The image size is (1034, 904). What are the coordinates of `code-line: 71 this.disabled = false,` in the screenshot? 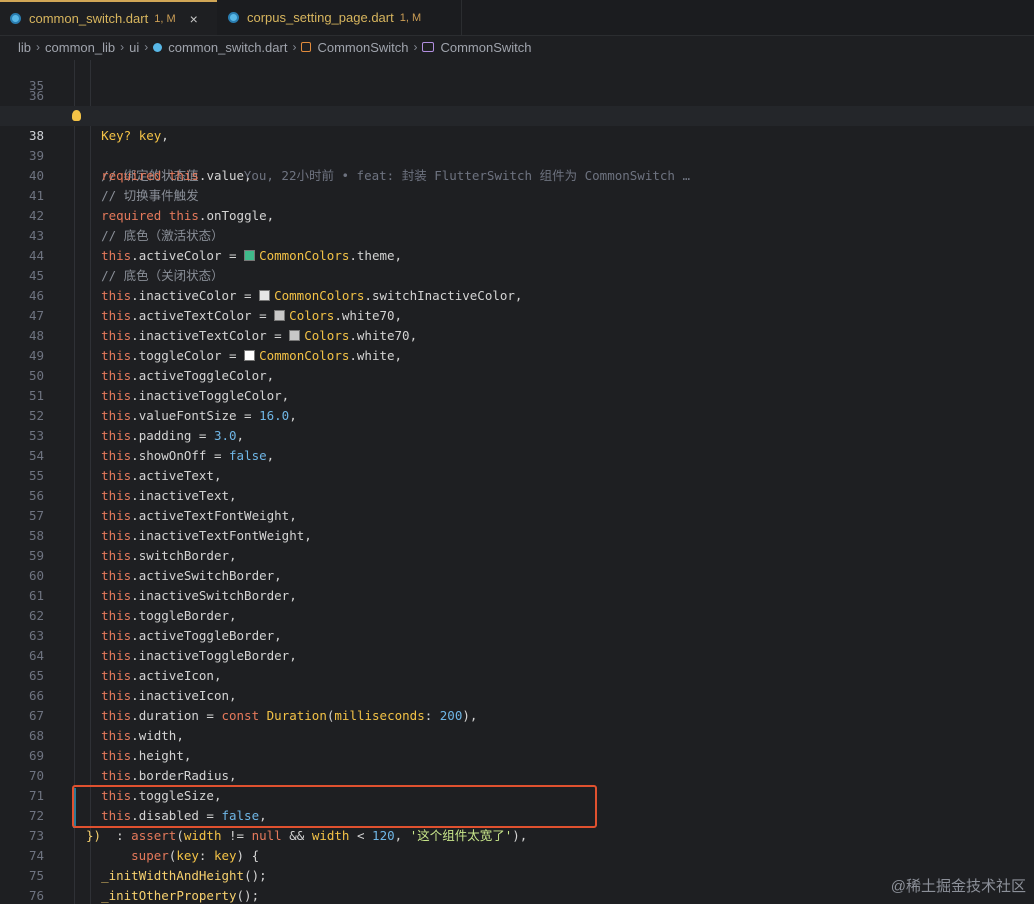 It's located at (517, 794).